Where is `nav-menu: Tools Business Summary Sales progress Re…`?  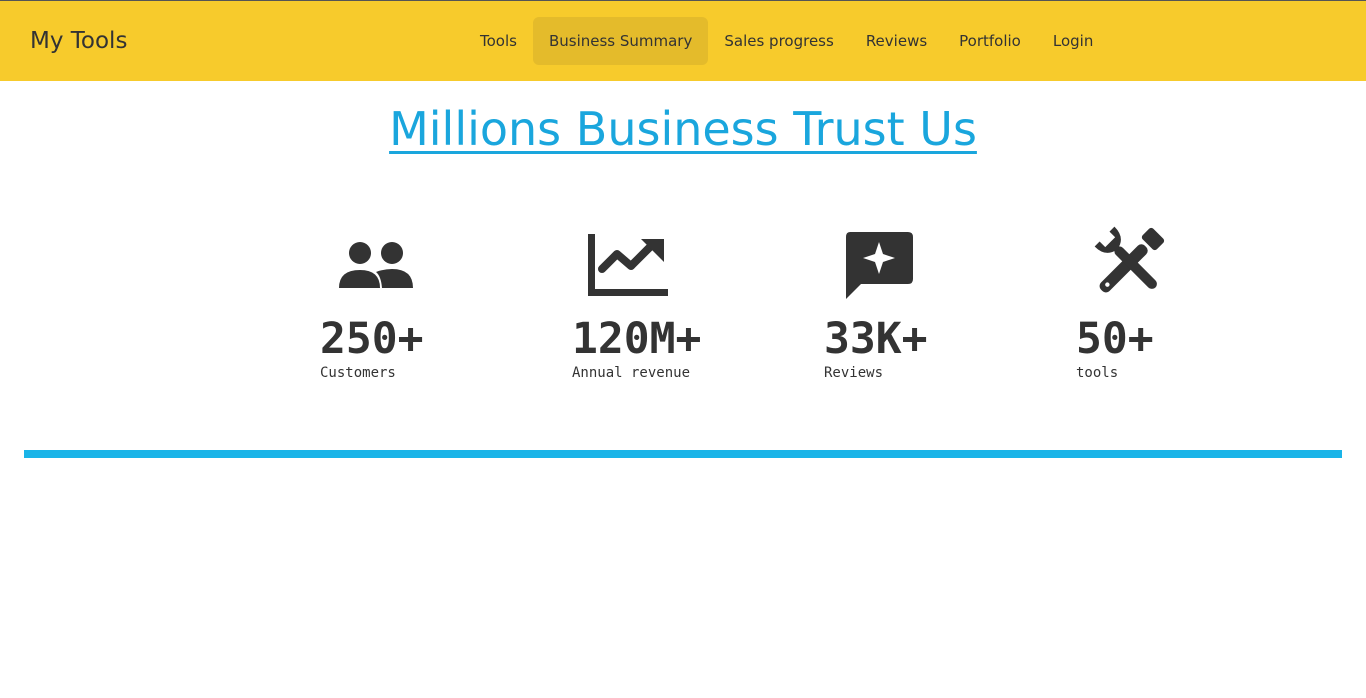
nav-menu: Tools Business Summary Sales progress Re… is located at coordinates (786, 41).